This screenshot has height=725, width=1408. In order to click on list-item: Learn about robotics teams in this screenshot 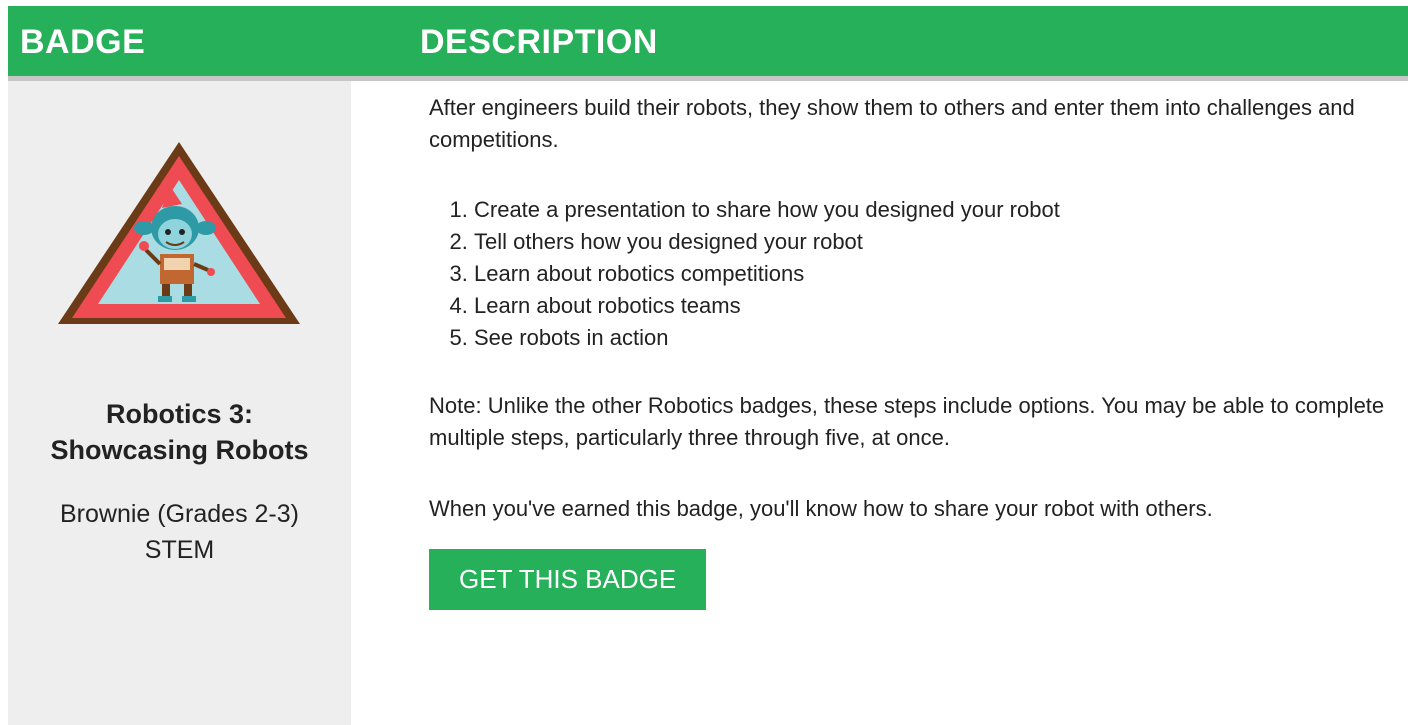, I will do `click(936, 306)`.